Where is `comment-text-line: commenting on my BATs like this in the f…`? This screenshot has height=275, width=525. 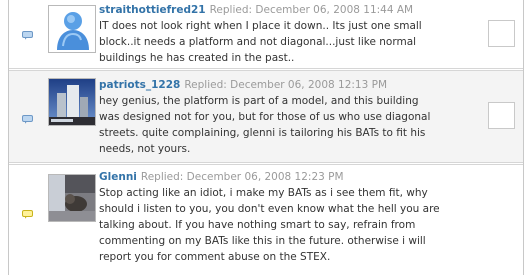 comment-text-line: commenting on my BATs like this in the f… is located at coordinates (262, 241).